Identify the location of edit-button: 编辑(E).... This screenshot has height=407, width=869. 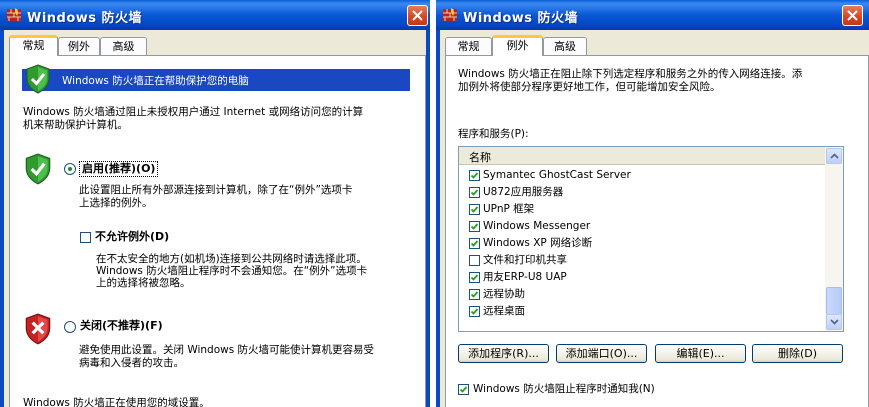
(700, 353).